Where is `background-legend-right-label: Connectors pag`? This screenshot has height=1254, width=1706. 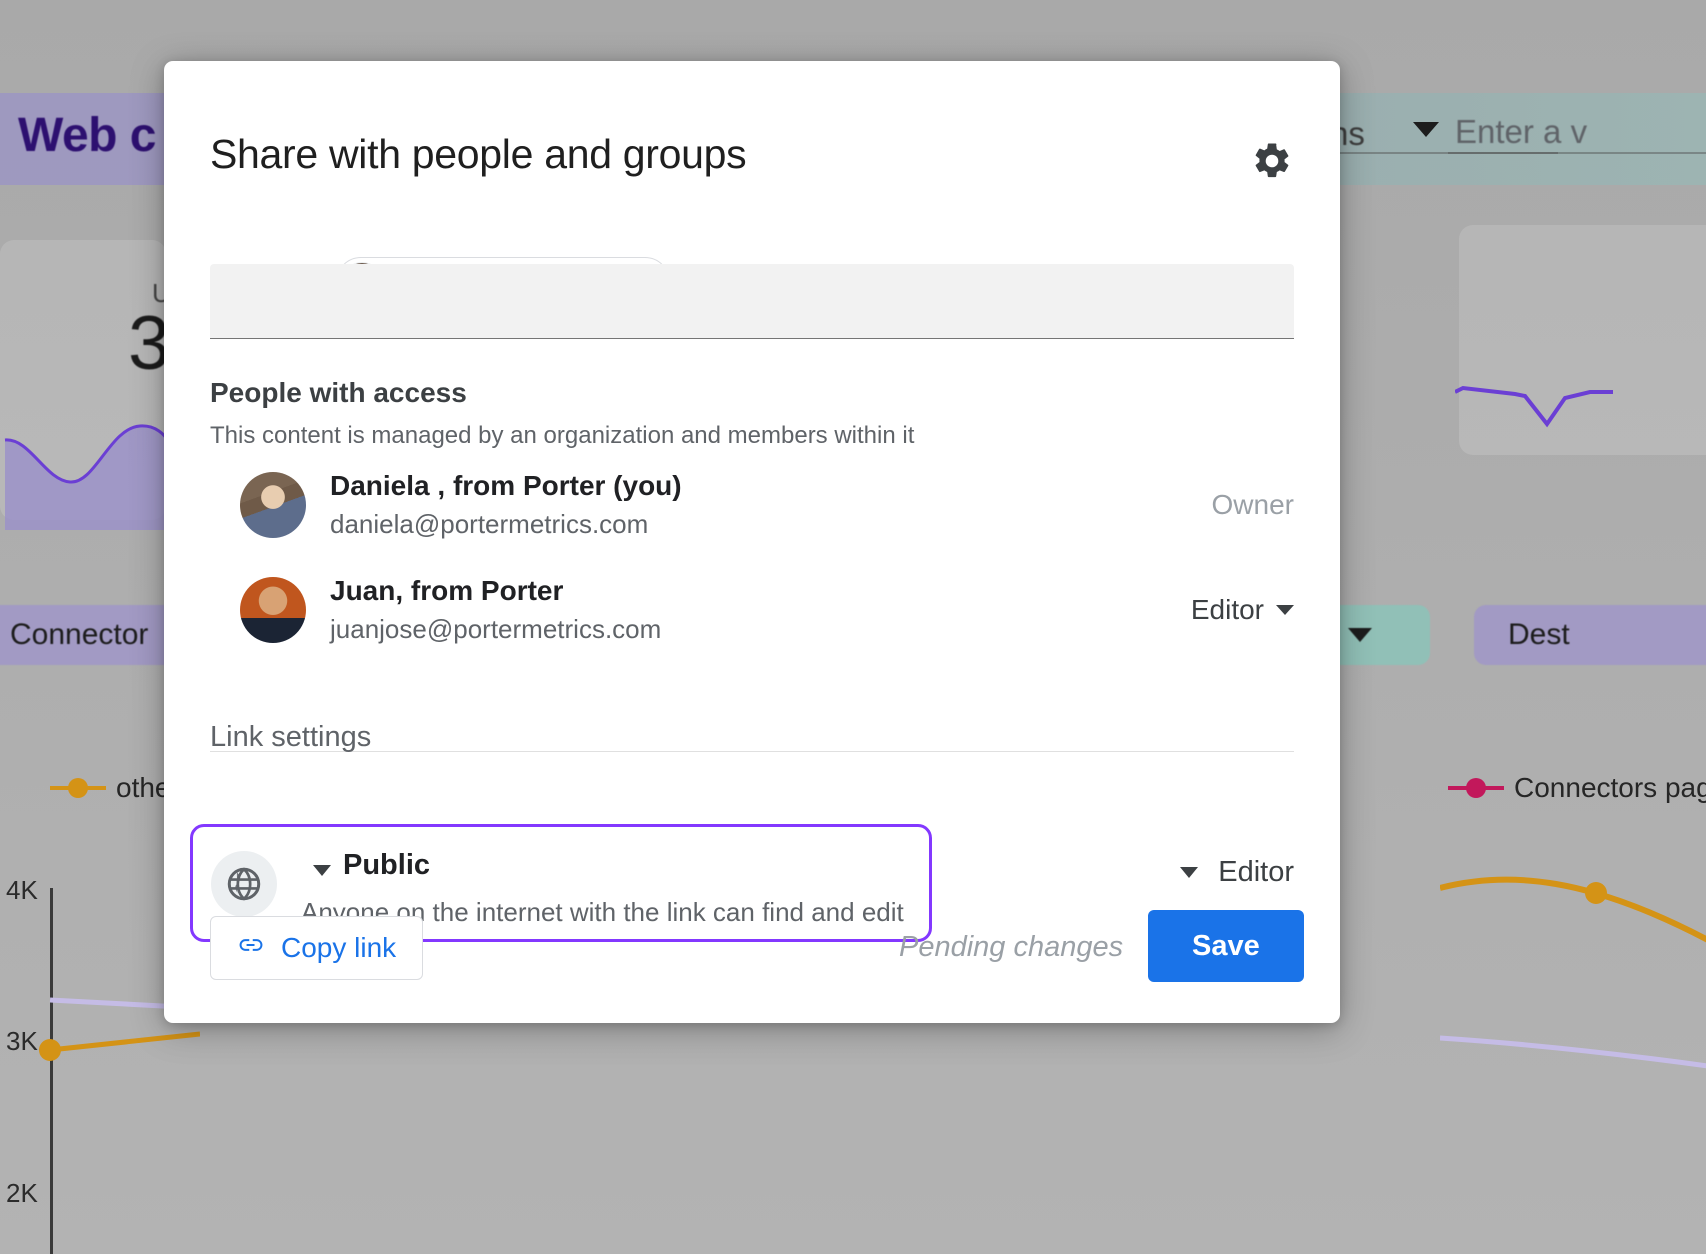
background-legend-right-label: Connectors pag is located at coordinates (1610, 787).